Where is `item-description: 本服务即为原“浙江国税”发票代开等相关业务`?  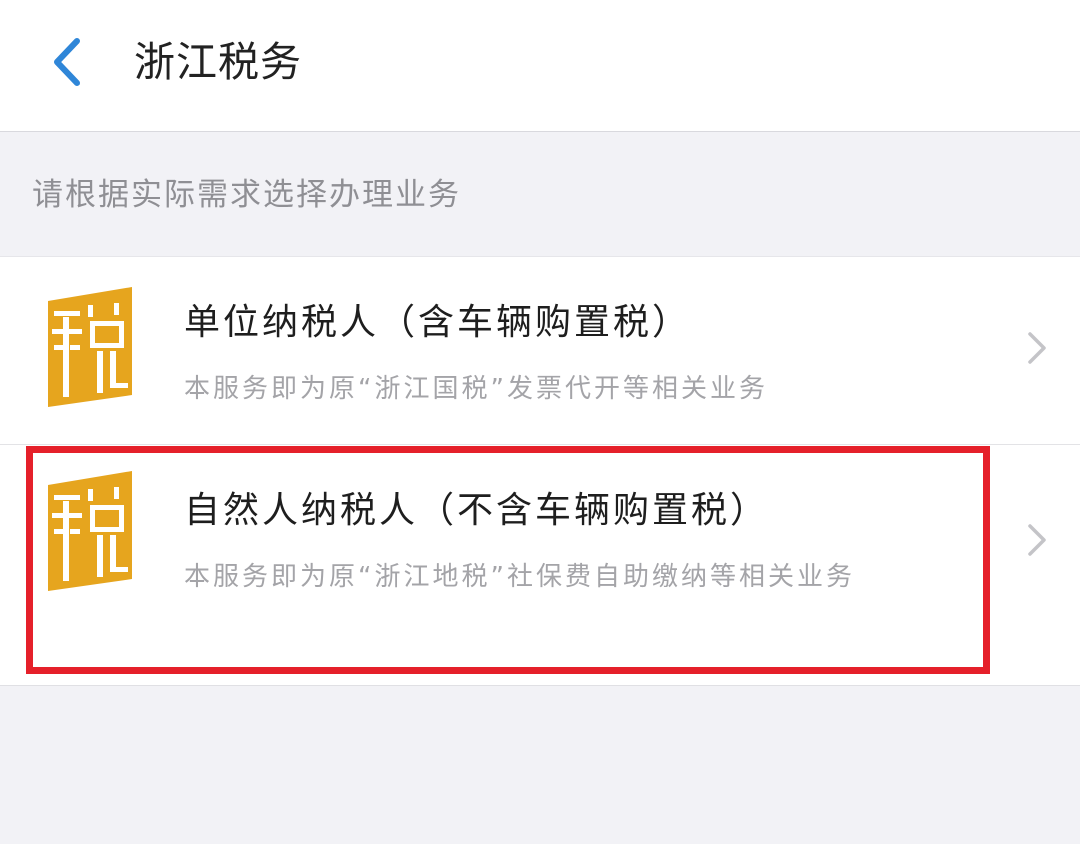 item-description: 本服务即为原“浙江国税”发票代开等相关业务 is located at coordinates (476, 389).